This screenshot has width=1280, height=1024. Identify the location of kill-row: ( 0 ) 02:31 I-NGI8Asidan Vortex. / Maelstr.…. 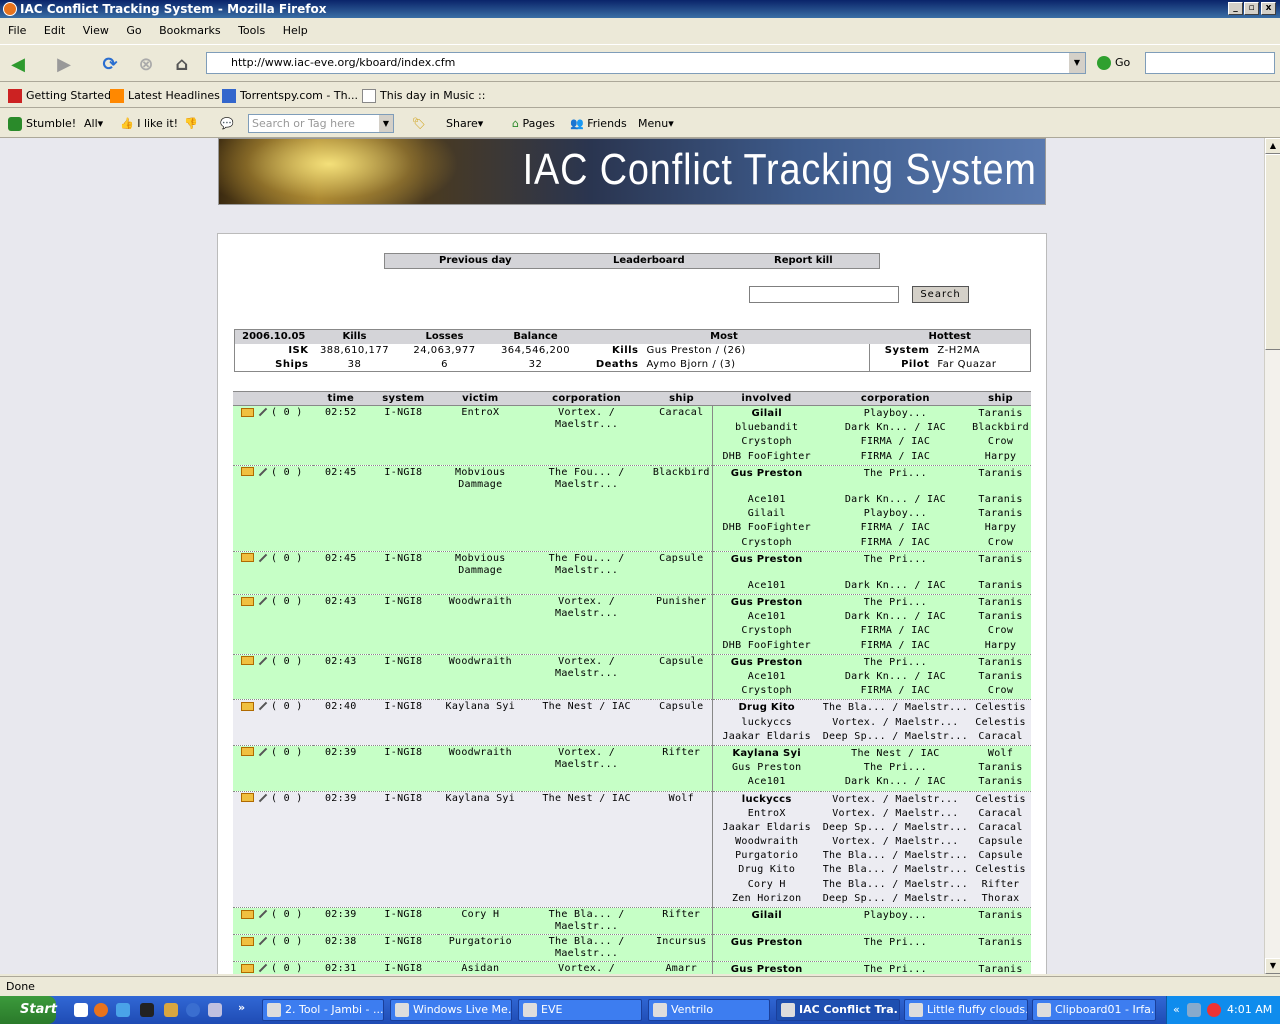
(632, 967).